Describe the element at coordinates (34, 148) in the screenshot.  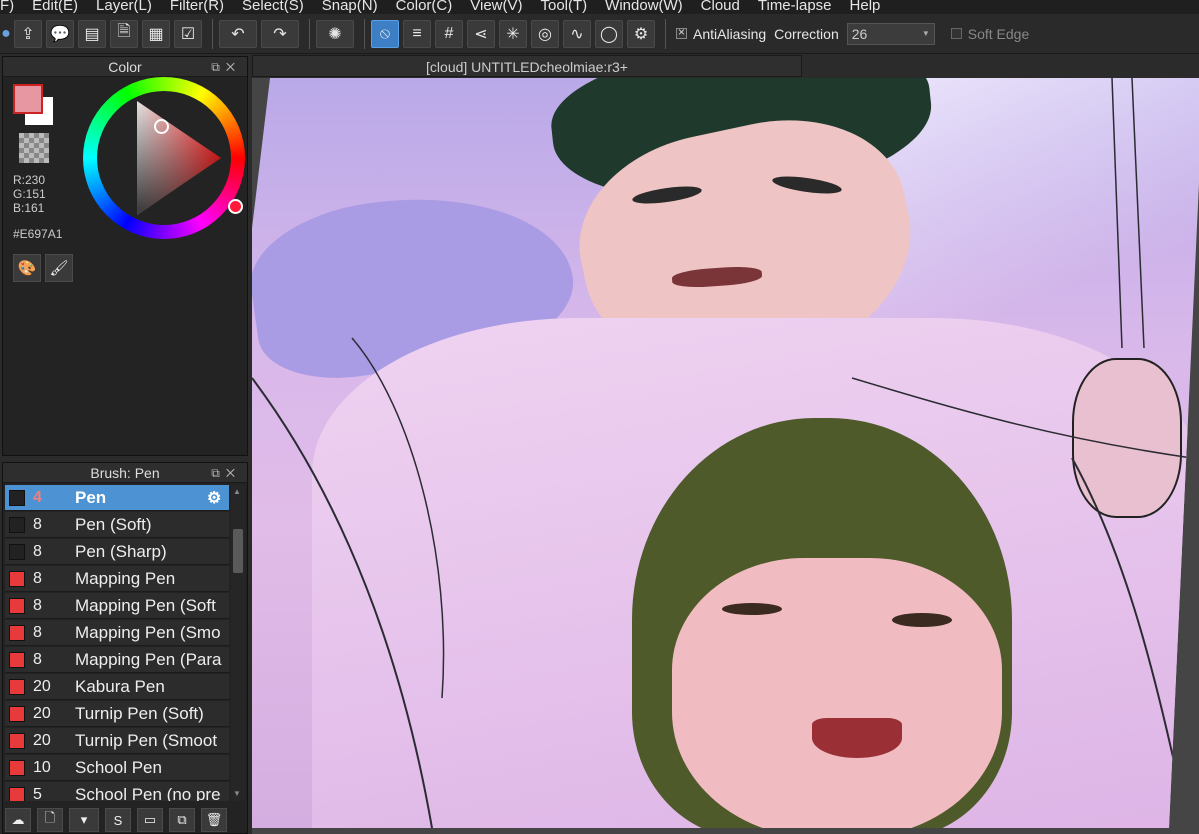
I see `transparent-color-swatch` at that location.